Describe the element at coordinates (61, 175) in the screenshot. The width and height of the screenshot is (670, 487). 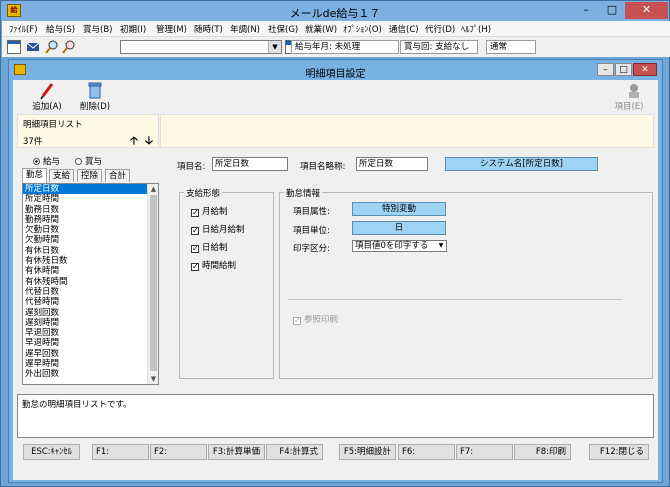
I see `tab-payment: 支給` at that location.